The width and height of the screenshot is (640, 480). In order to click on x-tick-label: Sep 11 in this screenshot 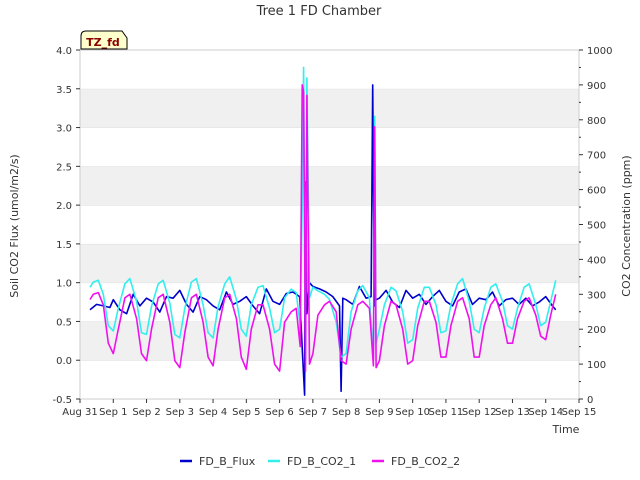, I will do `click(446, 412)`.